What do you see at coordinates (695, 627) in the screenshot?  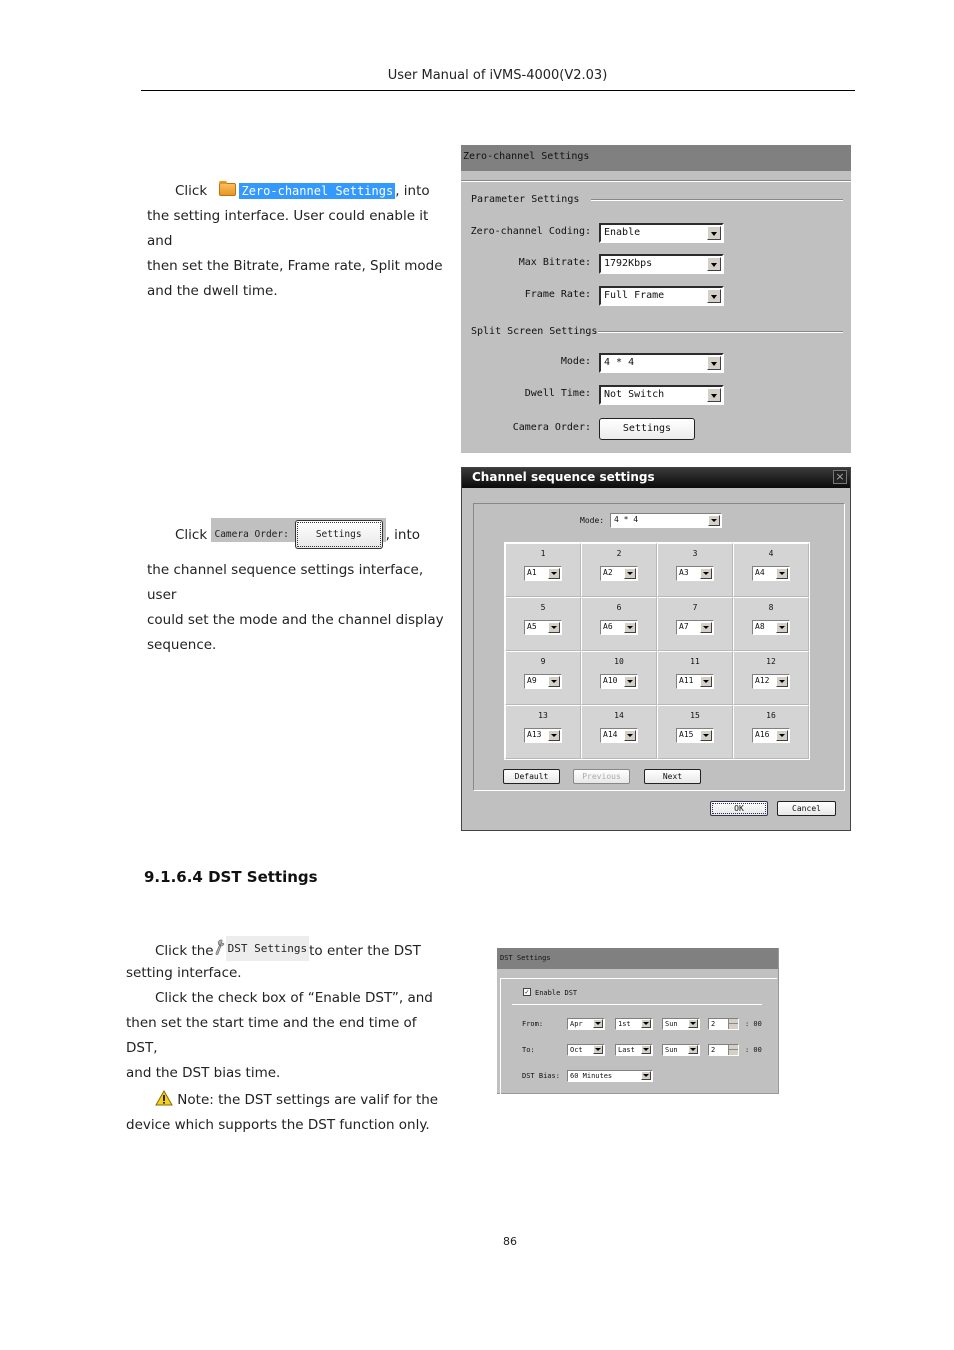 I see `channel-camera-select: A7` at bounding box center [695, 627].